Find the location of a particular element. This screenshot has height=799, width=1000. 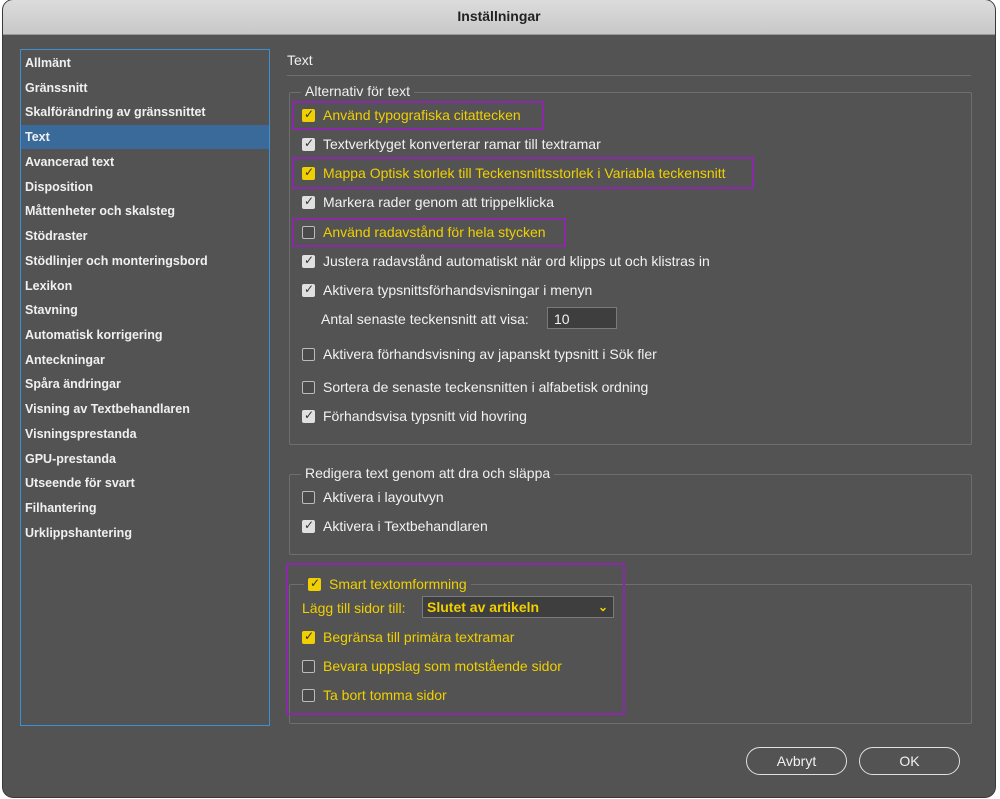

ok-button: OK is located at coordinates (909, 761).